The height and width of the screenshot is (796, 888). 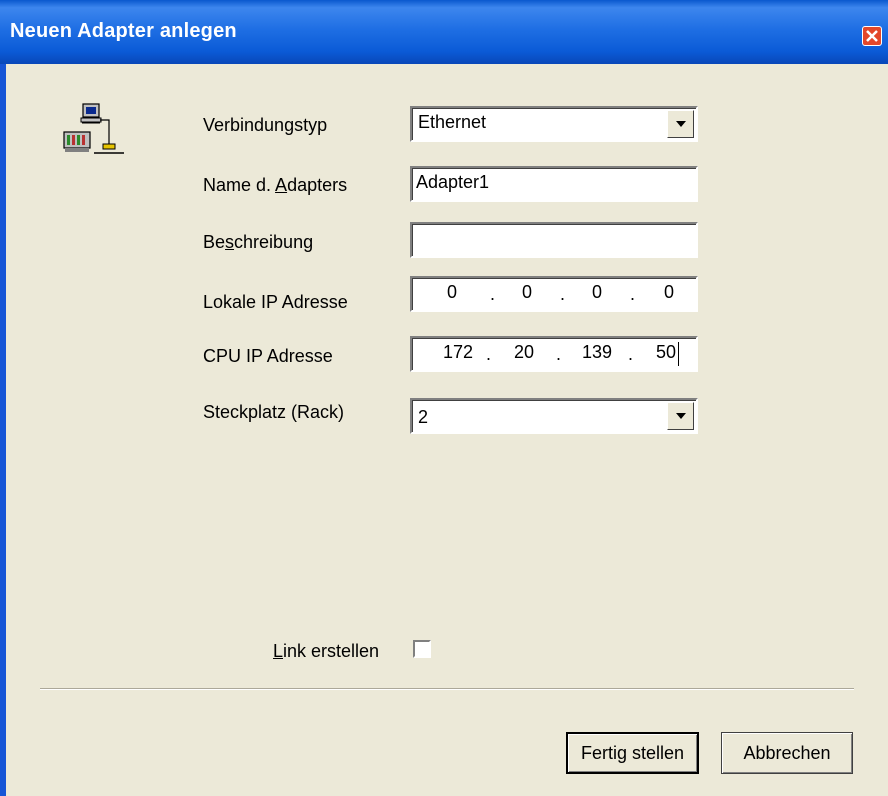 I want to click on separator, so click(x=447, y=689).